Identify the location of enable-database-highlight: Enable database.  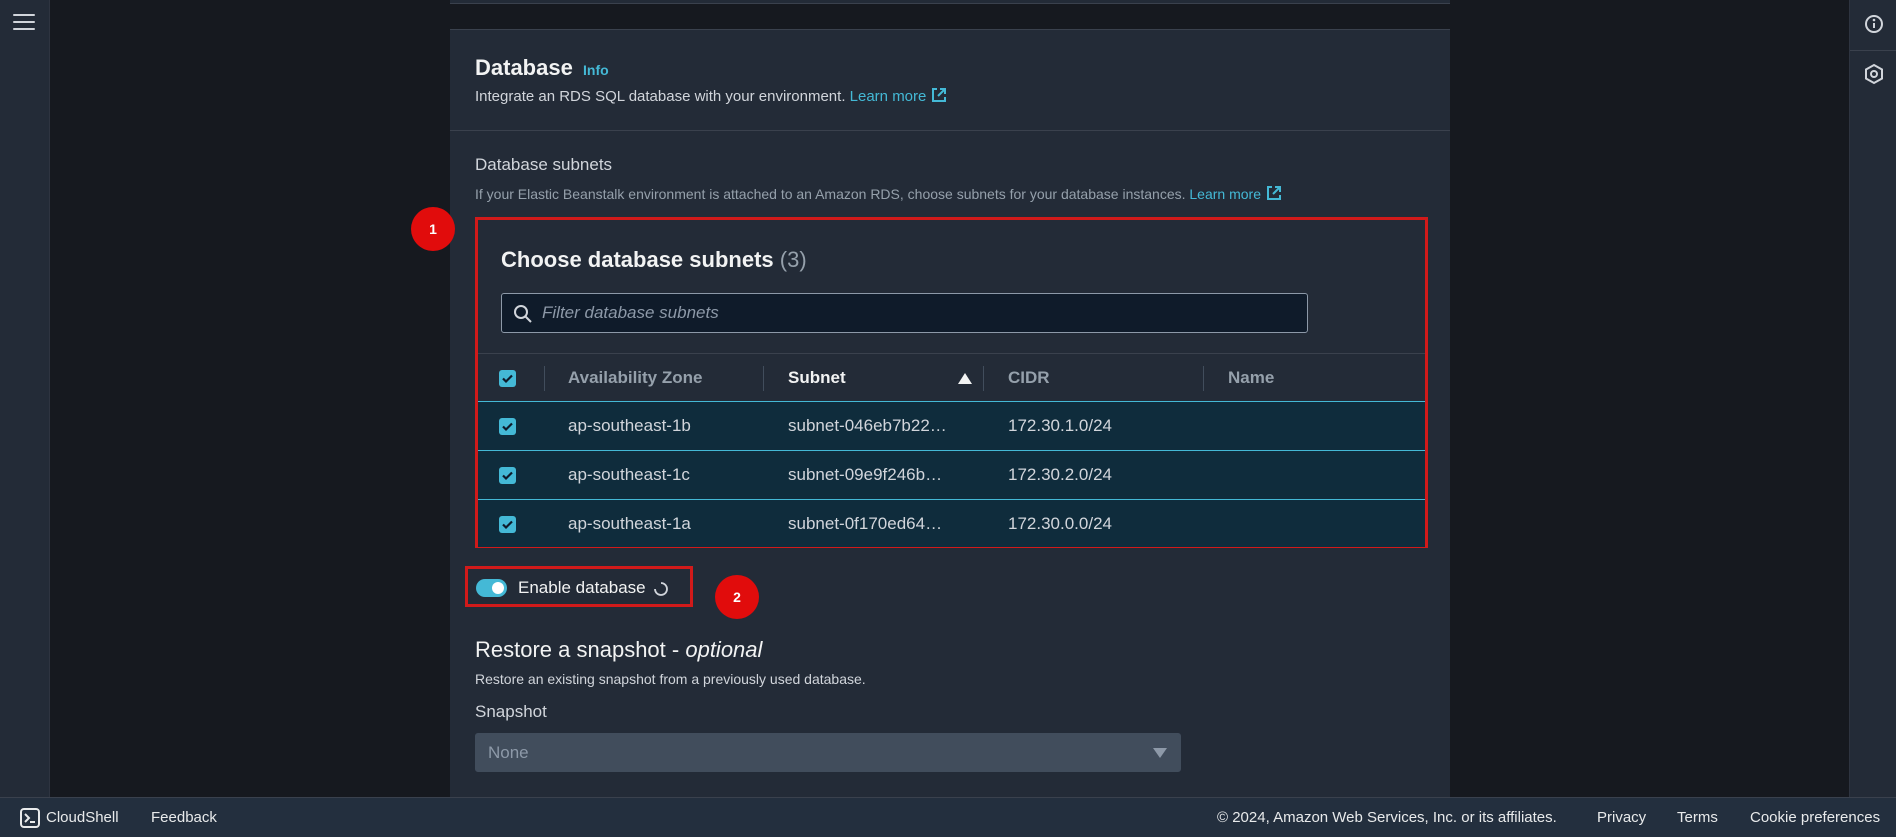
(579, 586).